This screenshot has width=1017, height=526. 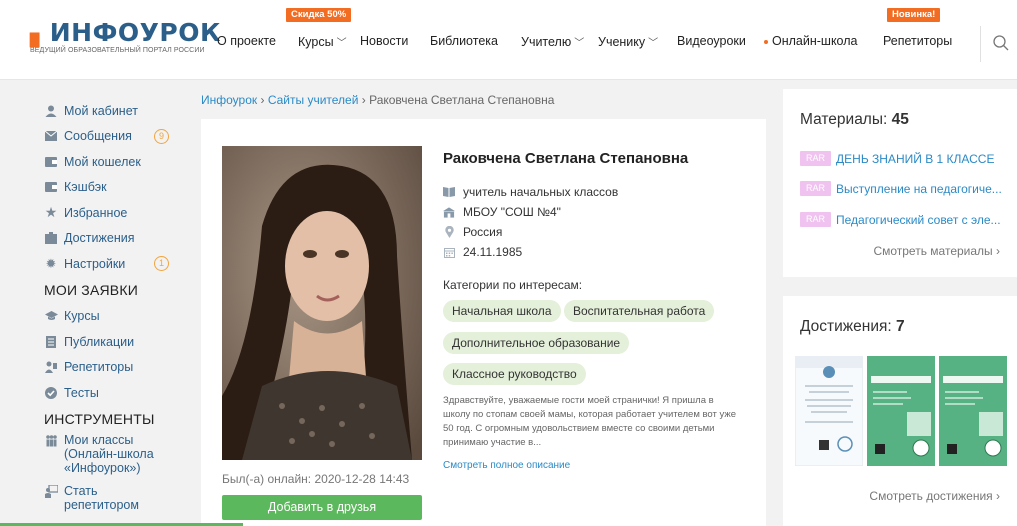 What do you see at coordinates (766, 41) in the screenshot?
I see `dot-icon` at bounding box center [766, 41].